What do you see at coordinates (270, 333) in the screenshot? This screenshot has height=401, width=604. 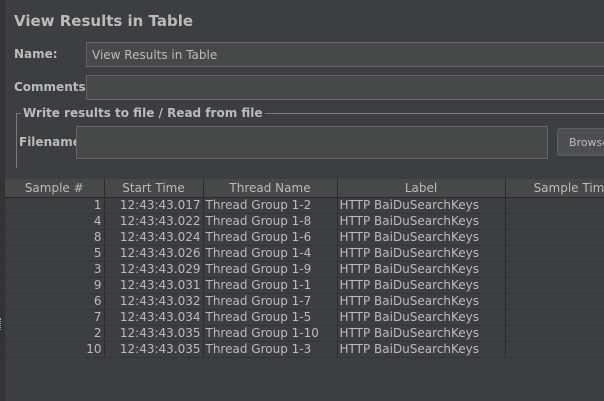 I see `cell-thread-name: Thread Group 1-10` at bounding box center [270, 333].